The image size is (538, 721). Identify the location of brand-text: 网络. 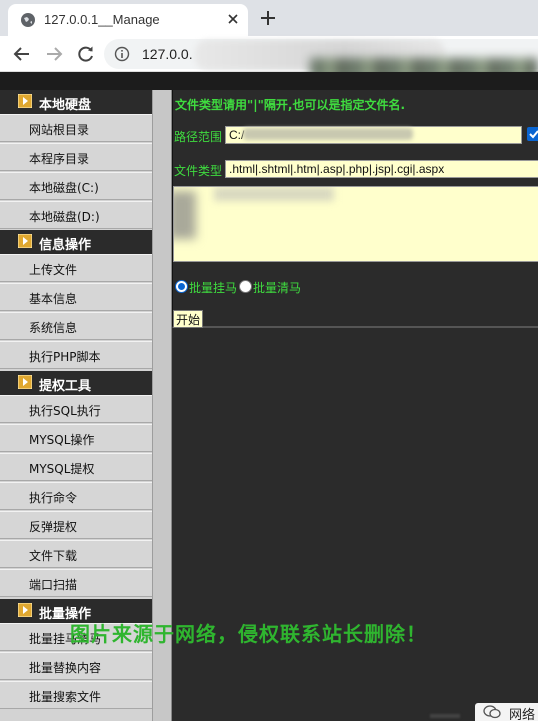
(522, 714).